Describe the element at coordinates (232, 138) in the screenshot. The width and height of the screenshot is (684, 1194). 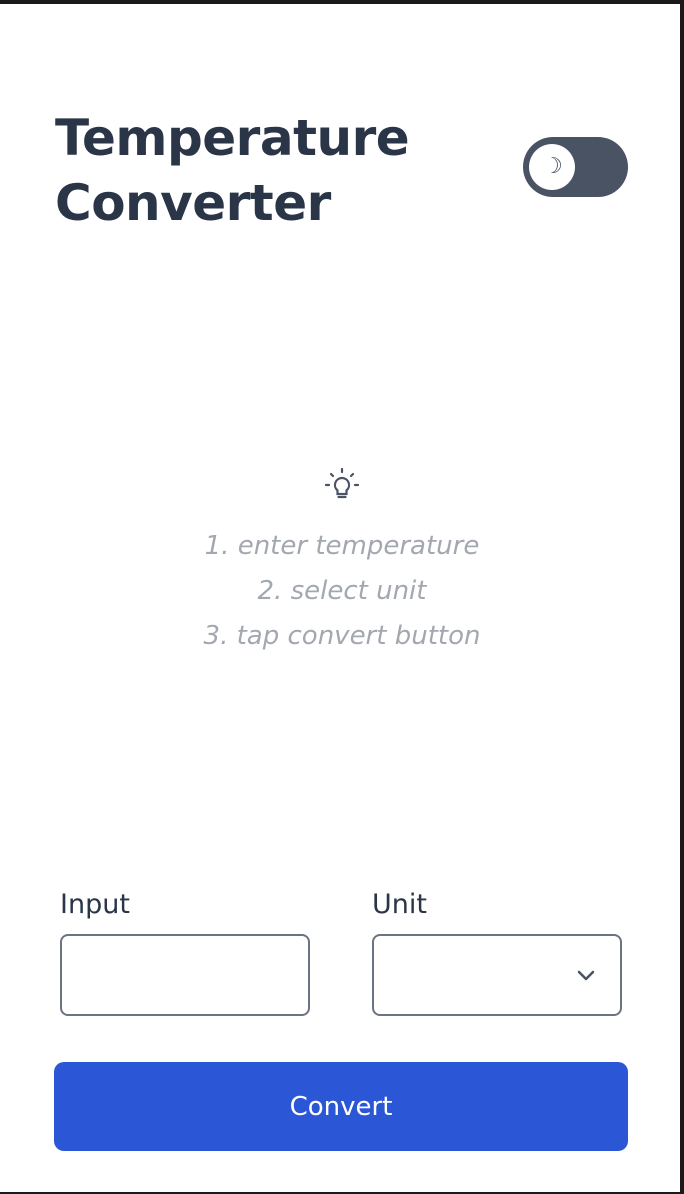
I see `page-title-line1: Temperature` at that location.